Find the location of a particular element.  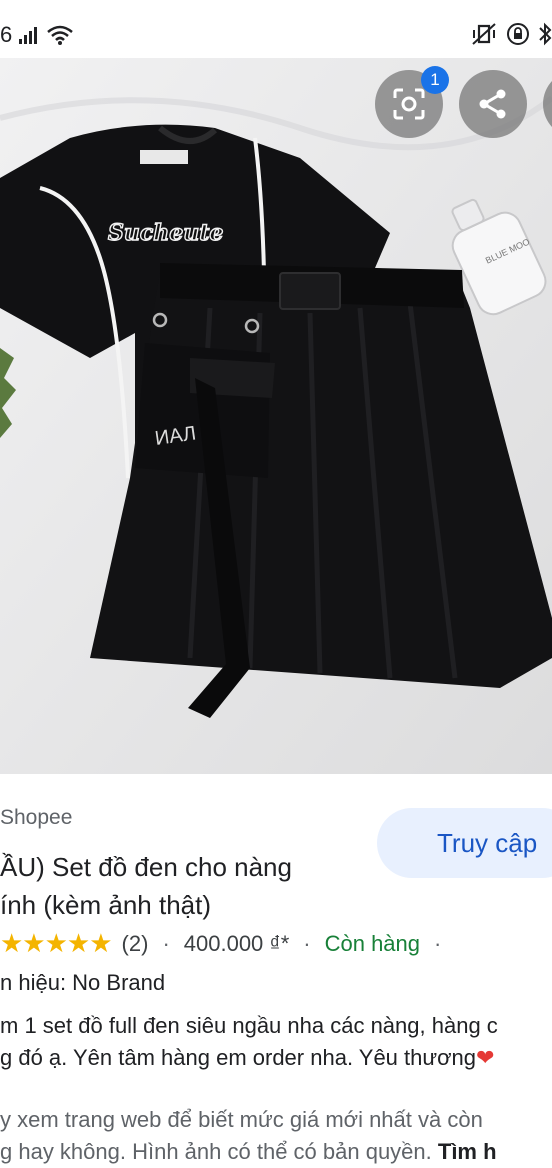

vibrate-icon is located at coordinates (484, 34).